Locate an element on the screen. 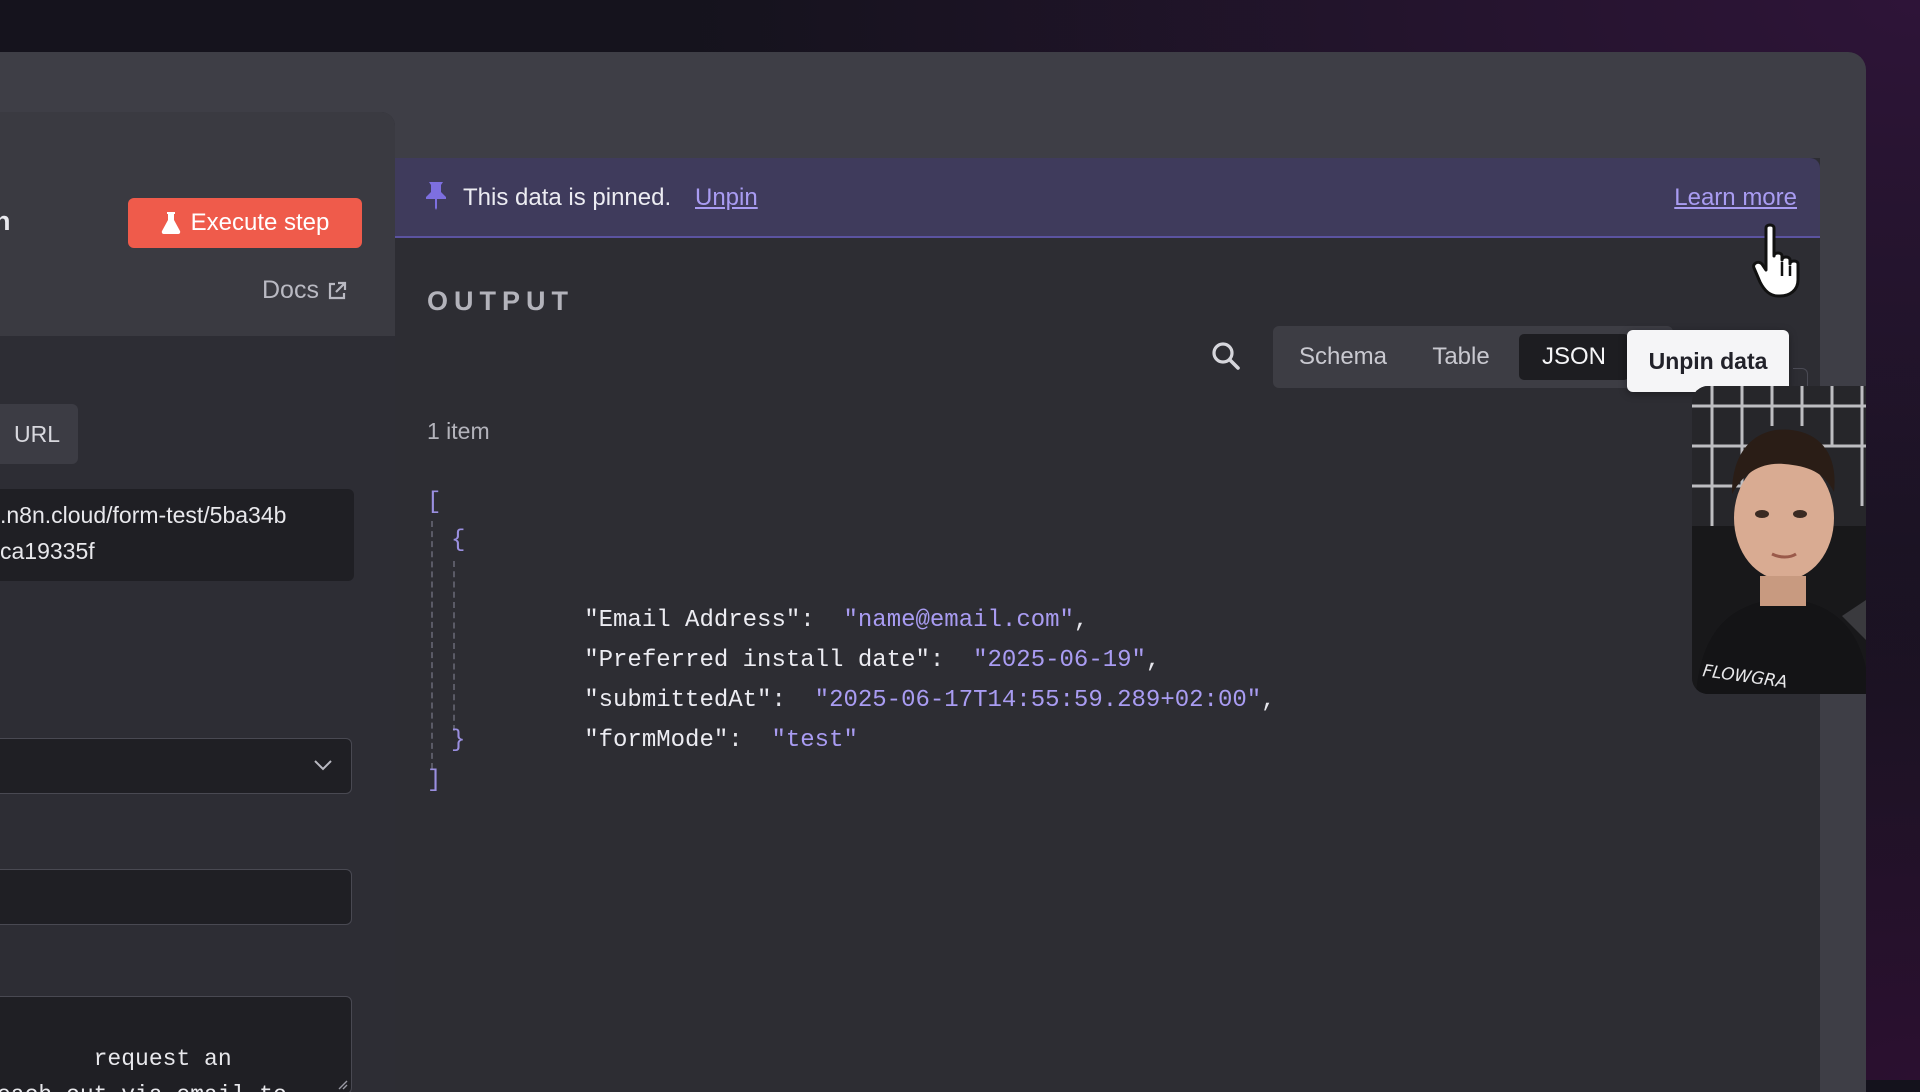 This screenshot has width=1920, height=1092. docs-label: Docs is located at coordinates (290, 290).